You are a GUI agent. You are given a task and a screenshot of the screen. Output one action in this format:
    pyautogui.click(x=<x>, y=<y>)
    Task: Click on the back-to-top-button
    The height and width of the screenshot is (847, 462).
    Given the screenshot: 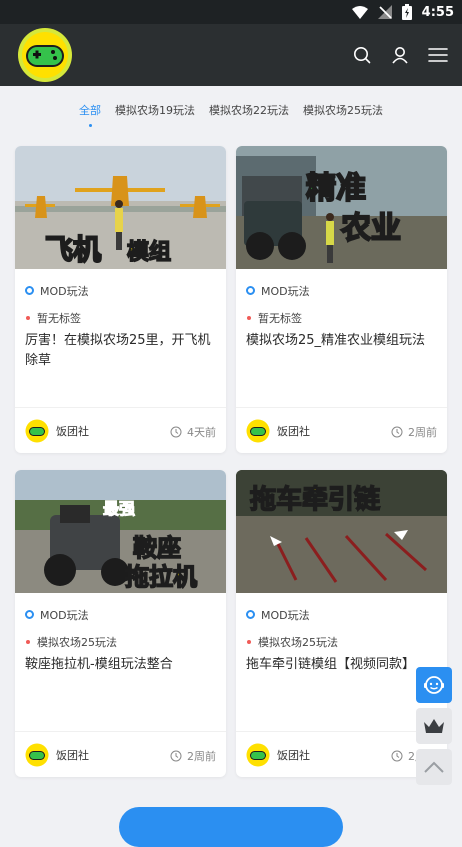 What is the action you would take?
    pyautogui.click(x=434, y=767)
    